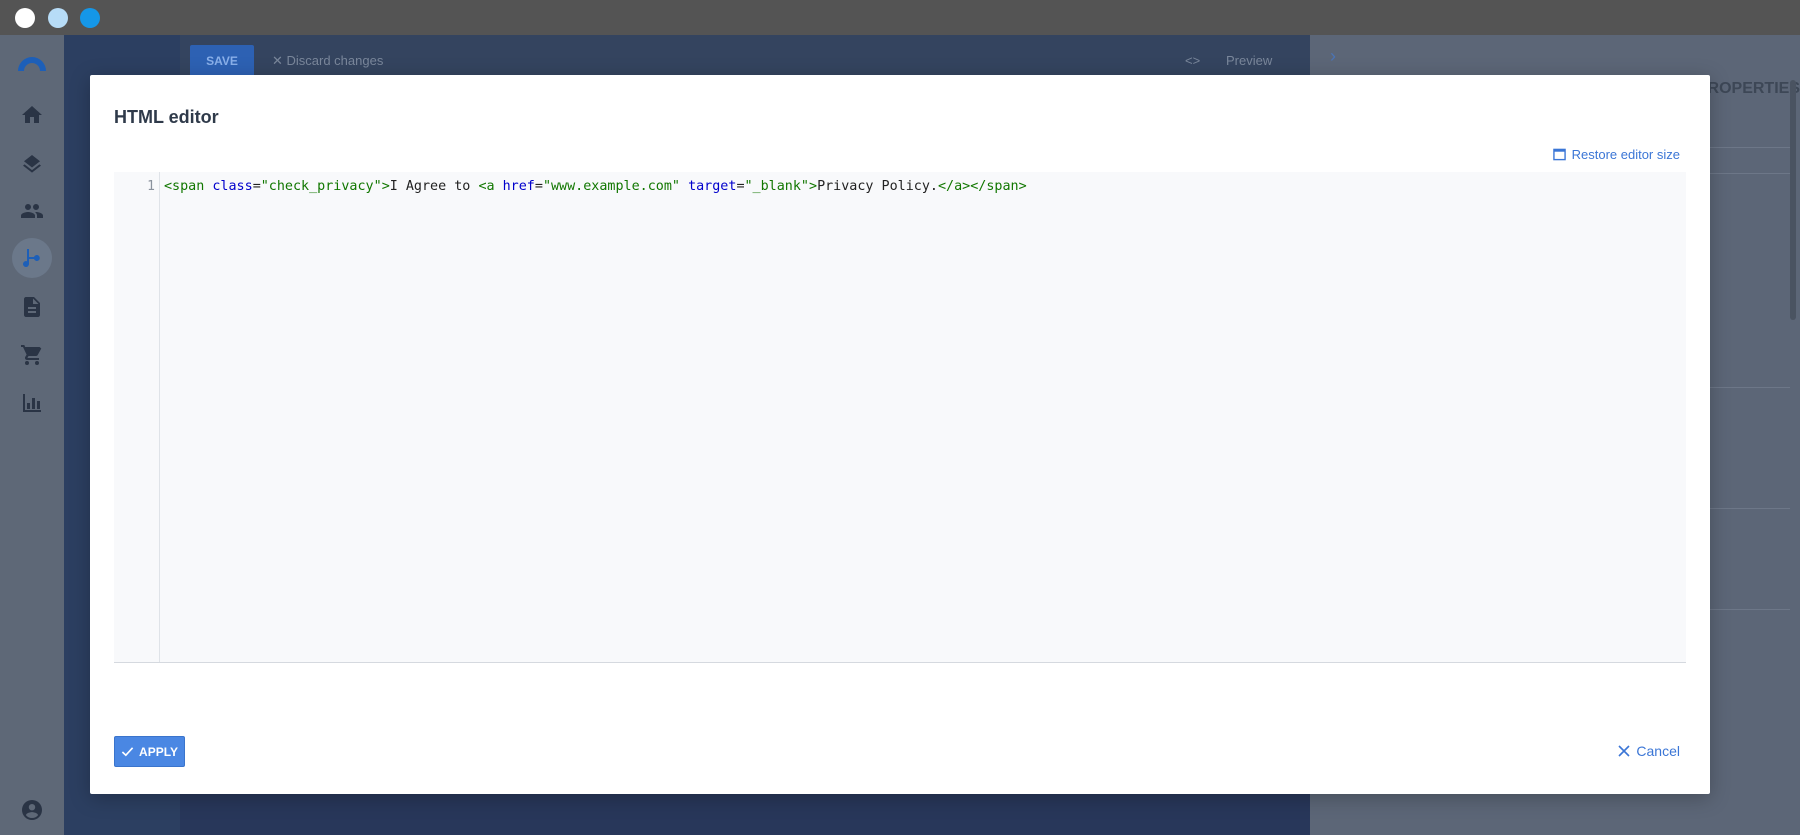 The image size is (1800, 835). I want to click on app-sidebar, so click(32, 435).